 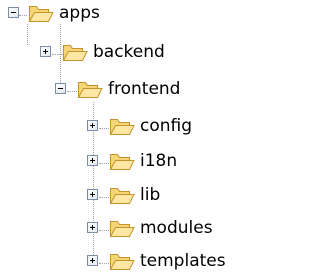 I want to click on expand-toggle-templates, so click(x=92, y=260).